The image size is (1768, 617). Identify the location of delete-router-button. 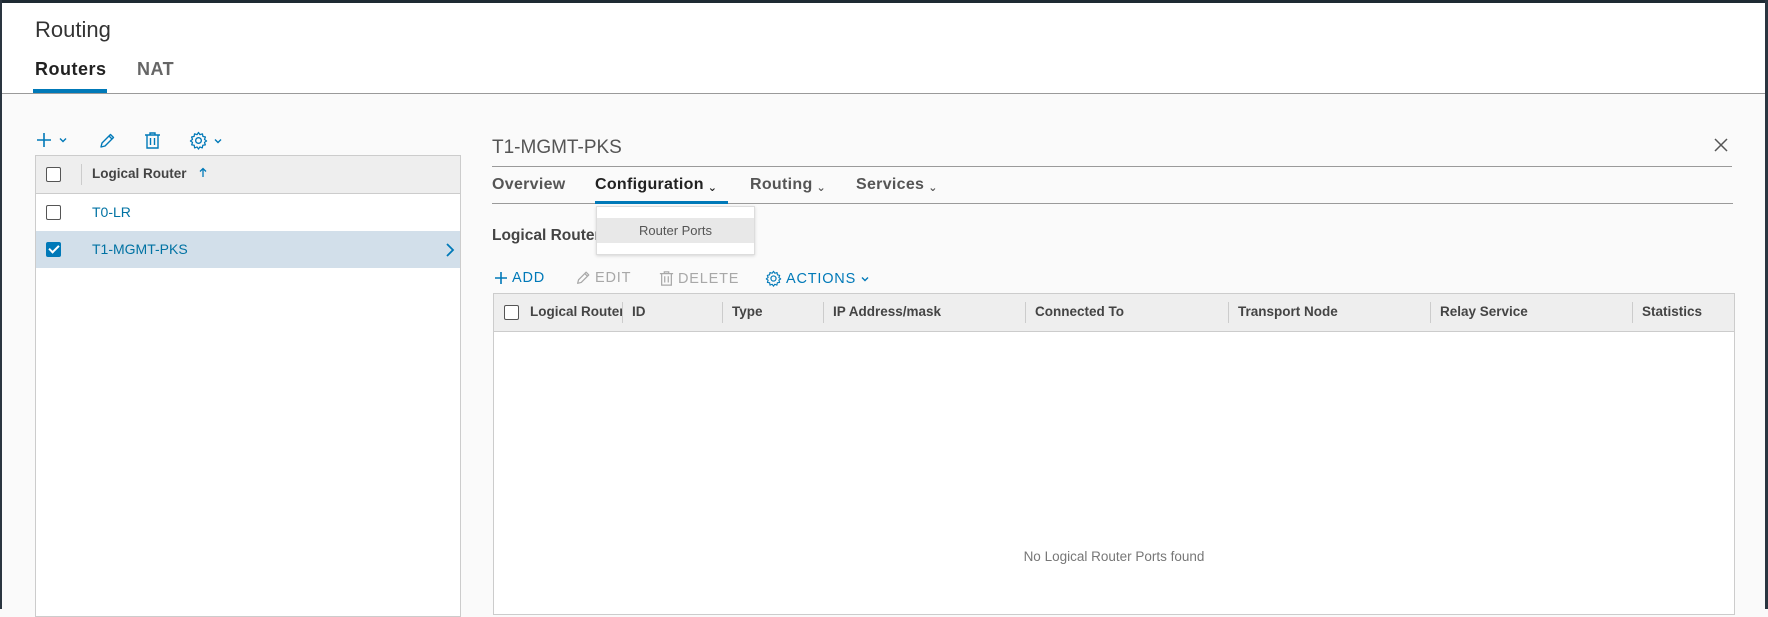
(152, 140).